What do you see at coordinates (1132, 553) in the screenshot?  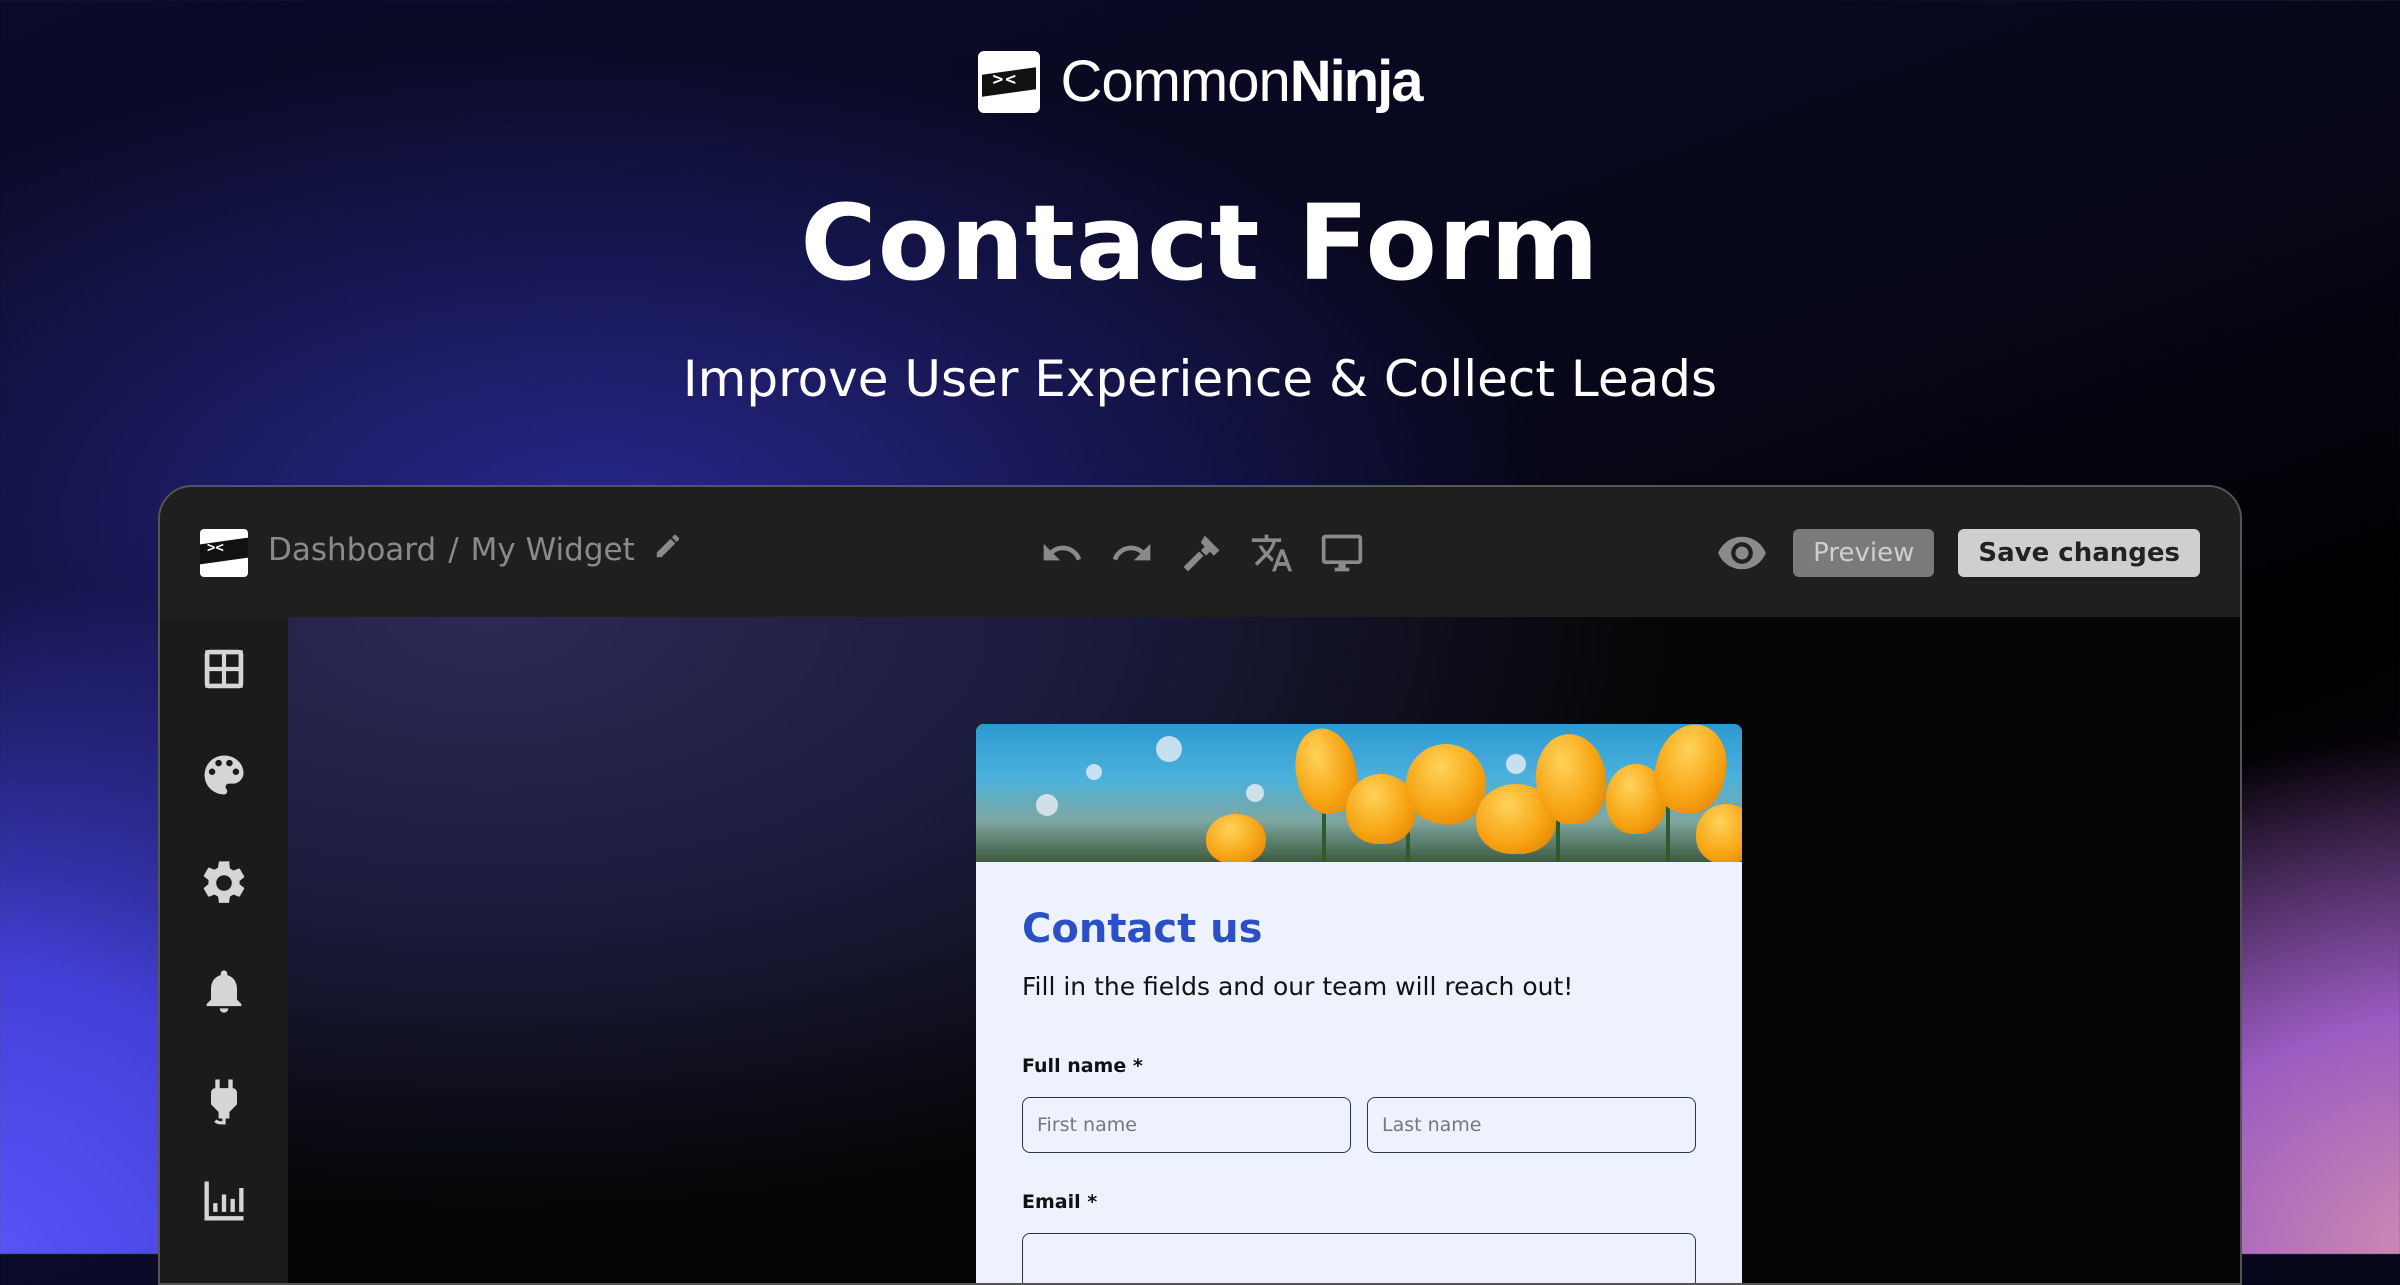 I see `redo-icon` at bounding box center [1132, 553].